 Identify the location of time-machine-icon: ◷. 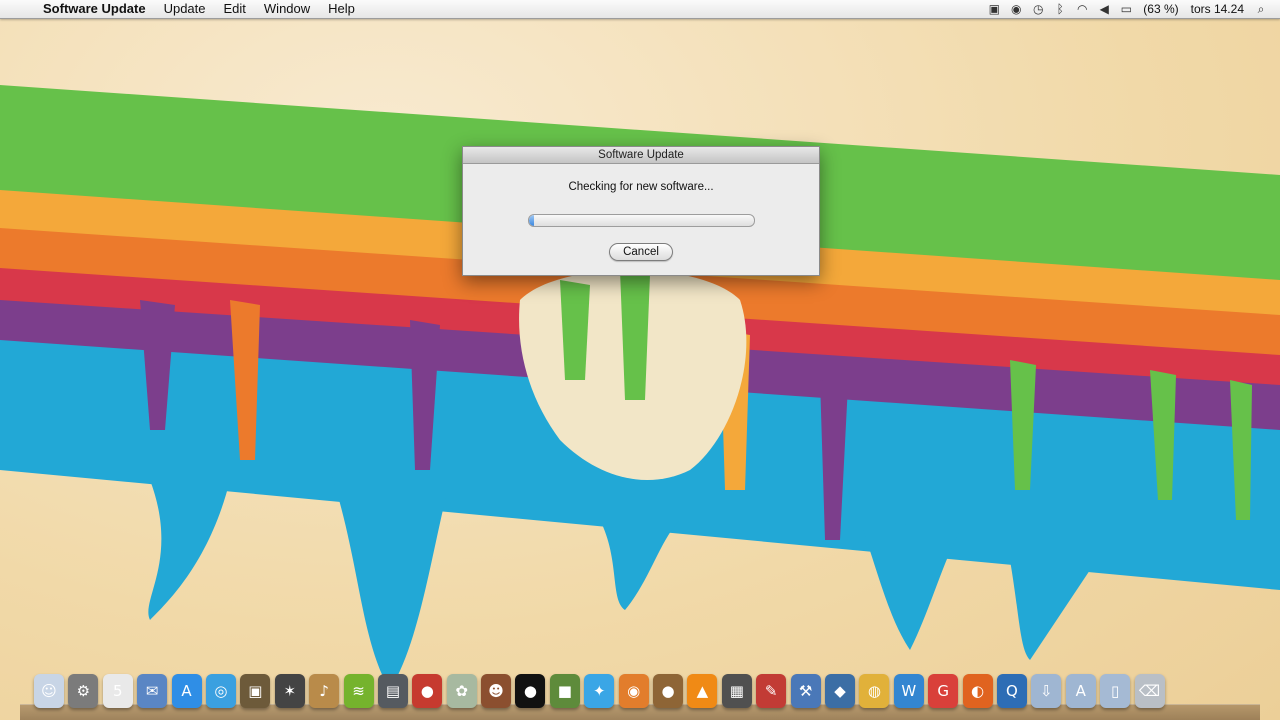
(1038, 9).